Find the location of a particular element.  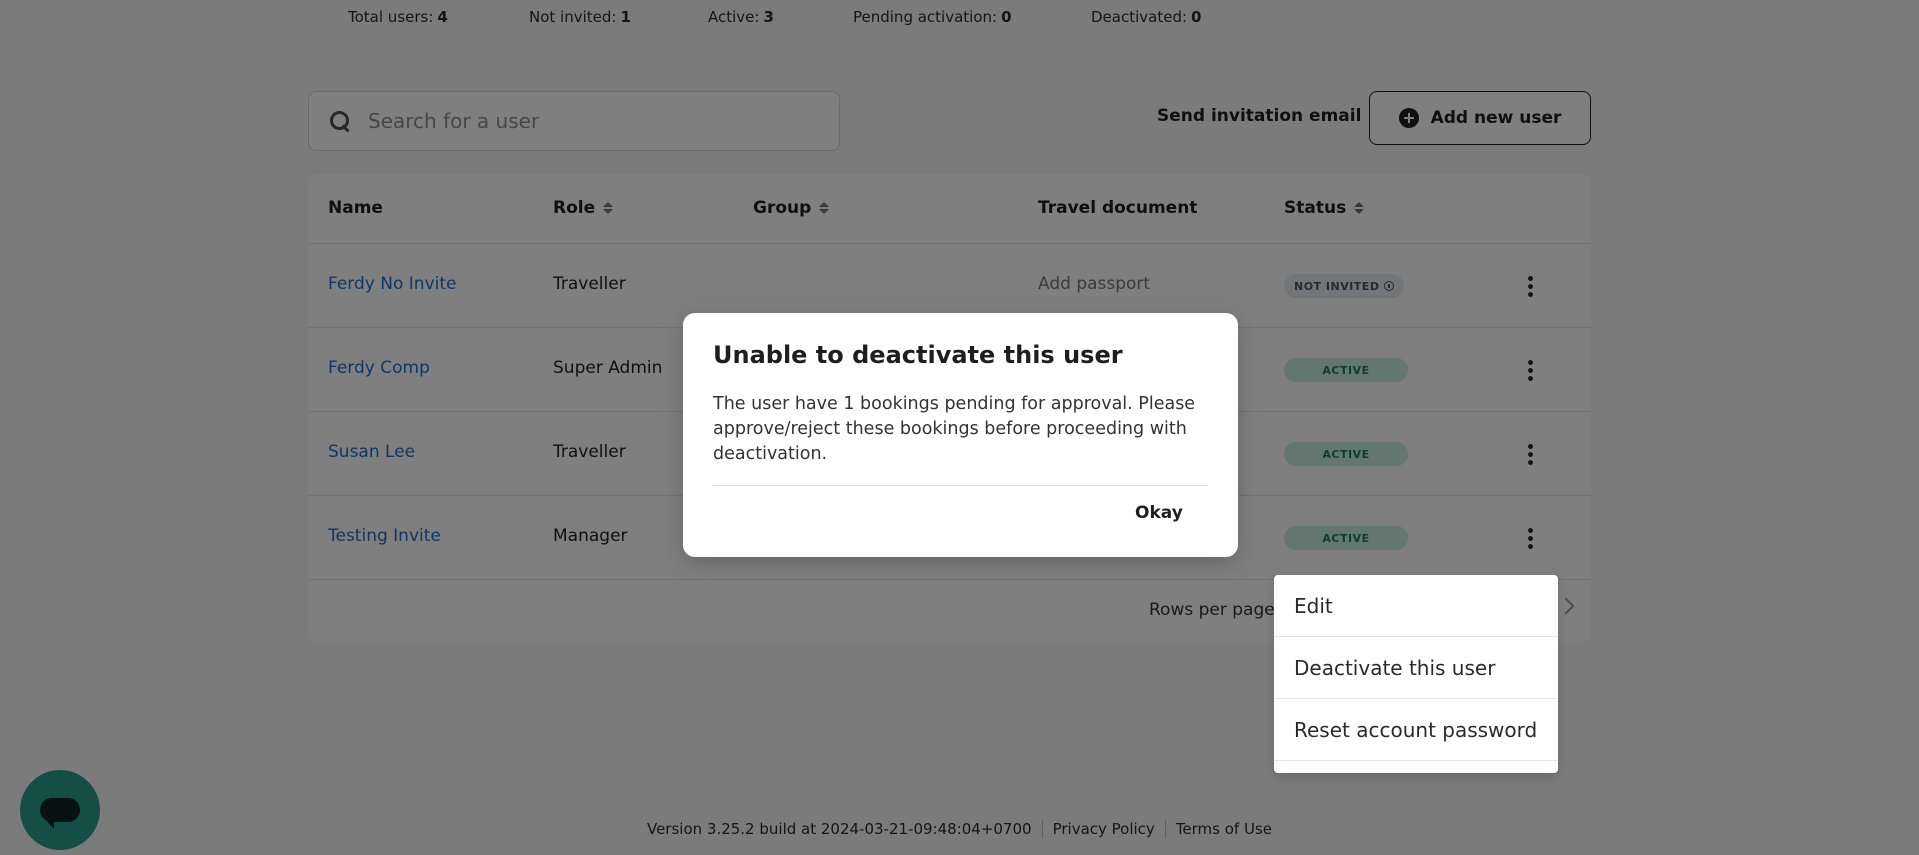

menu-item-reset-password: Reset account password is located at coordinates (1416, 730).